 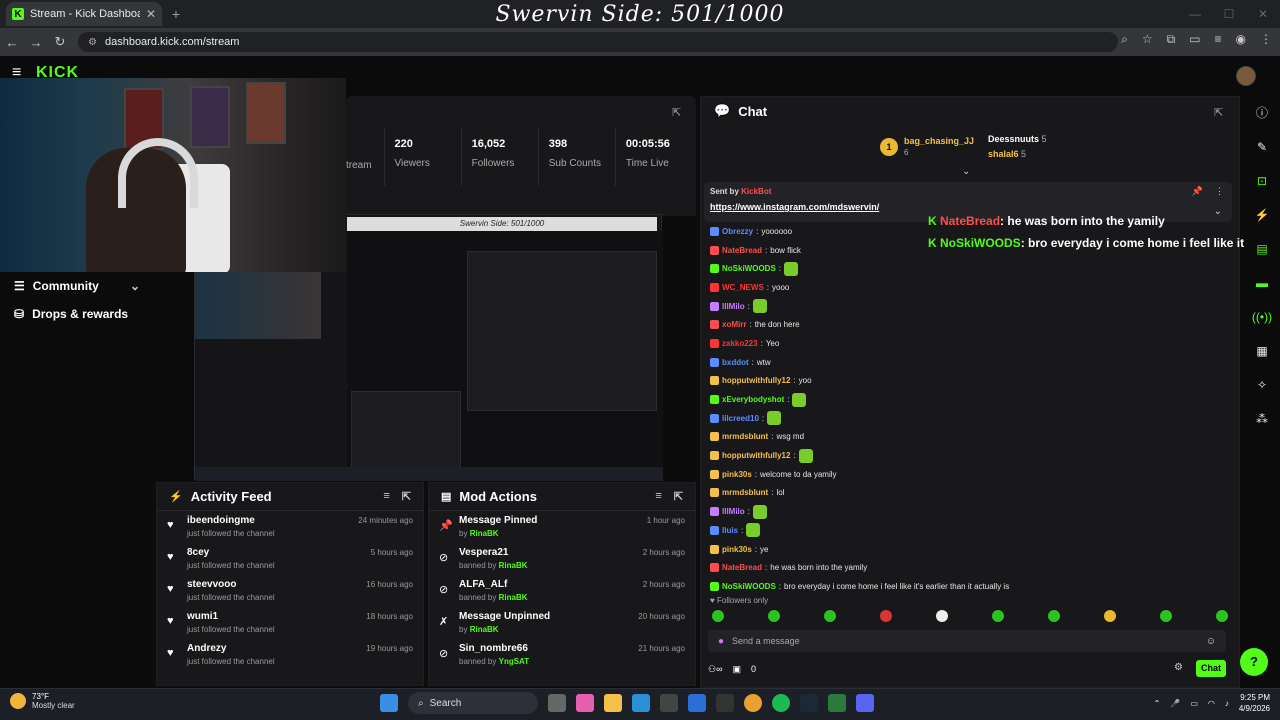 What do you see at coordinates (740, 343) in the screenshot?
I see `chat-username: zakko223` at bounding box center [740, 343].